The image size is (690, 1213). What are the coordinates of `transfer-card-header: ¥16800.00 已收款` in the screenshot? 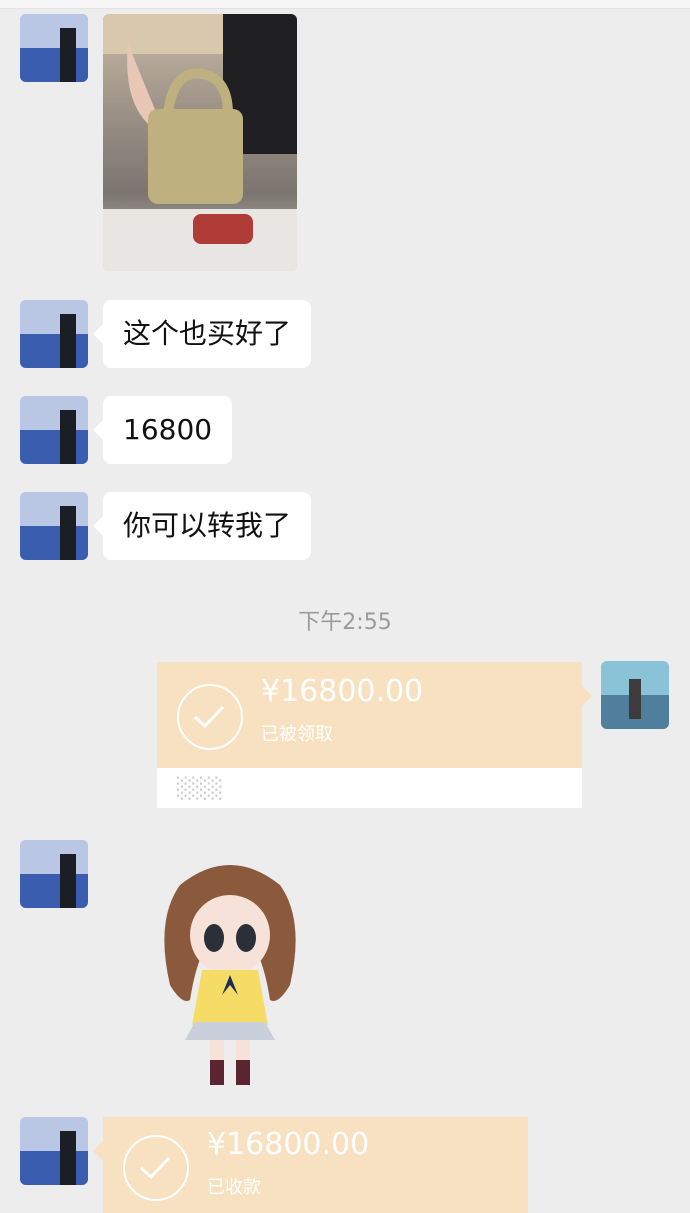 It's located at (315, 1165).